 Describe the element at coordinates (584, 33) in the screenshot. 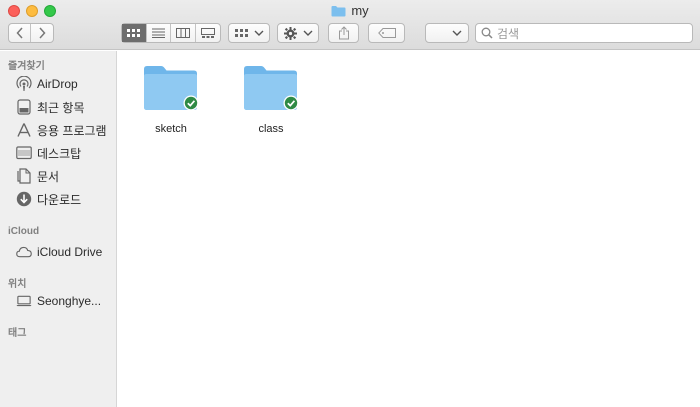

I see `search-field: 검색` at that location.